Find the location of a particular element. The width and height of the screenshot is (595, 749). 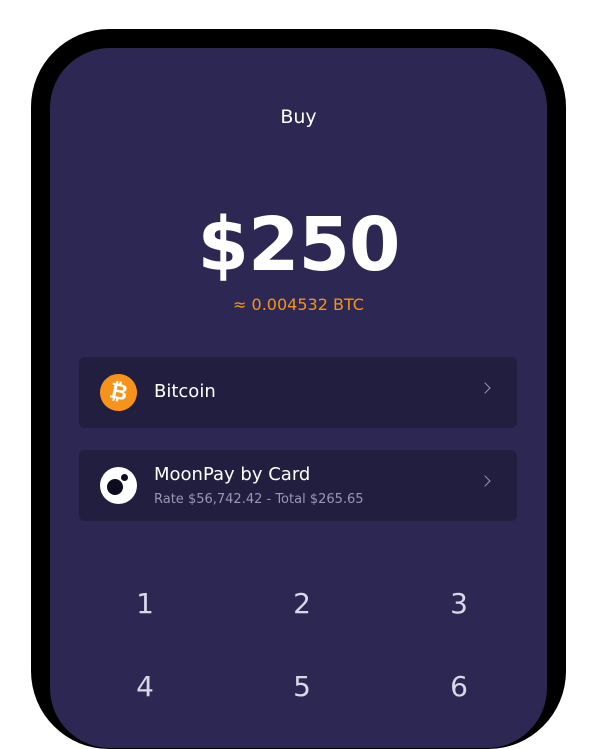

crypto-conversion: ≈ 0.004532 BTC is located at coordinates (298, 304).